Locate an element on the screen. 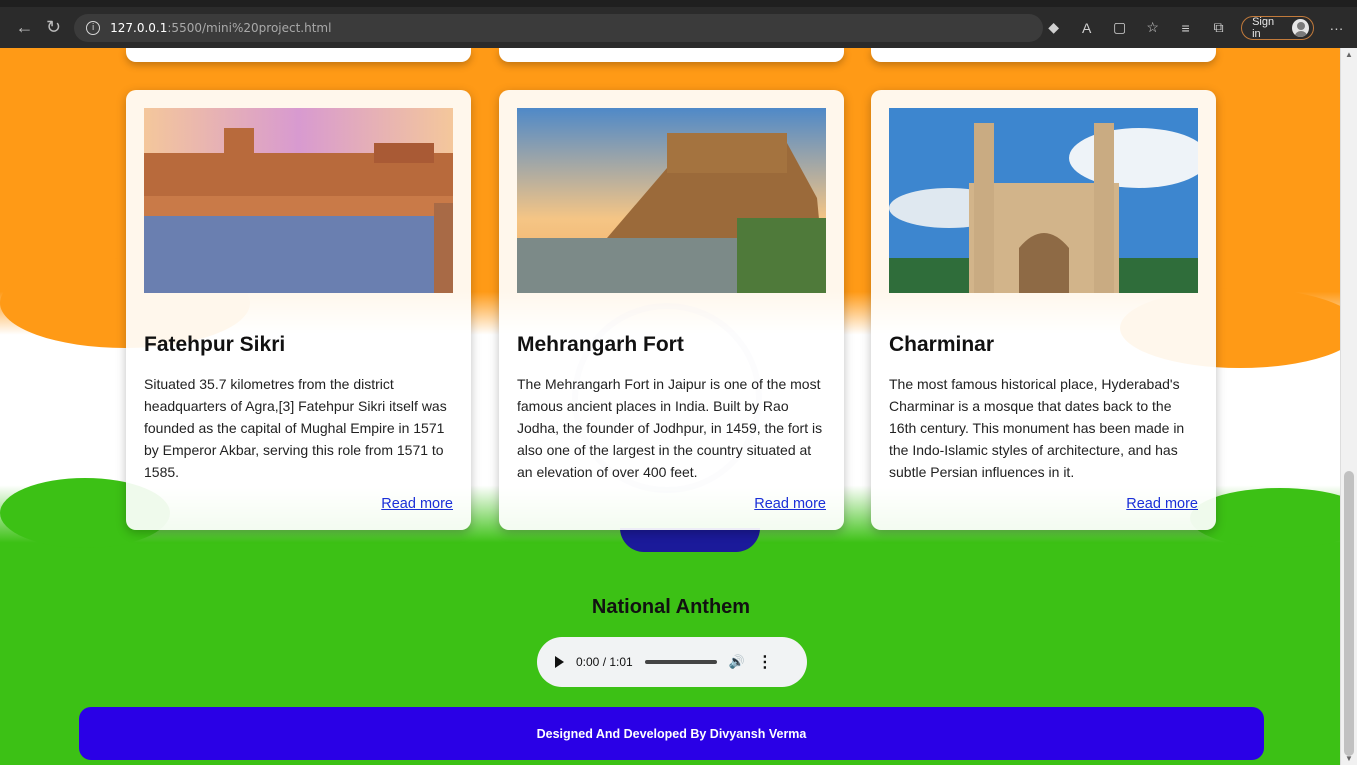 The width and height of the screenshot is (1357, 765). footer-text: Designed And Developed By Divyansh Verma is located at coordinates (671, 733).